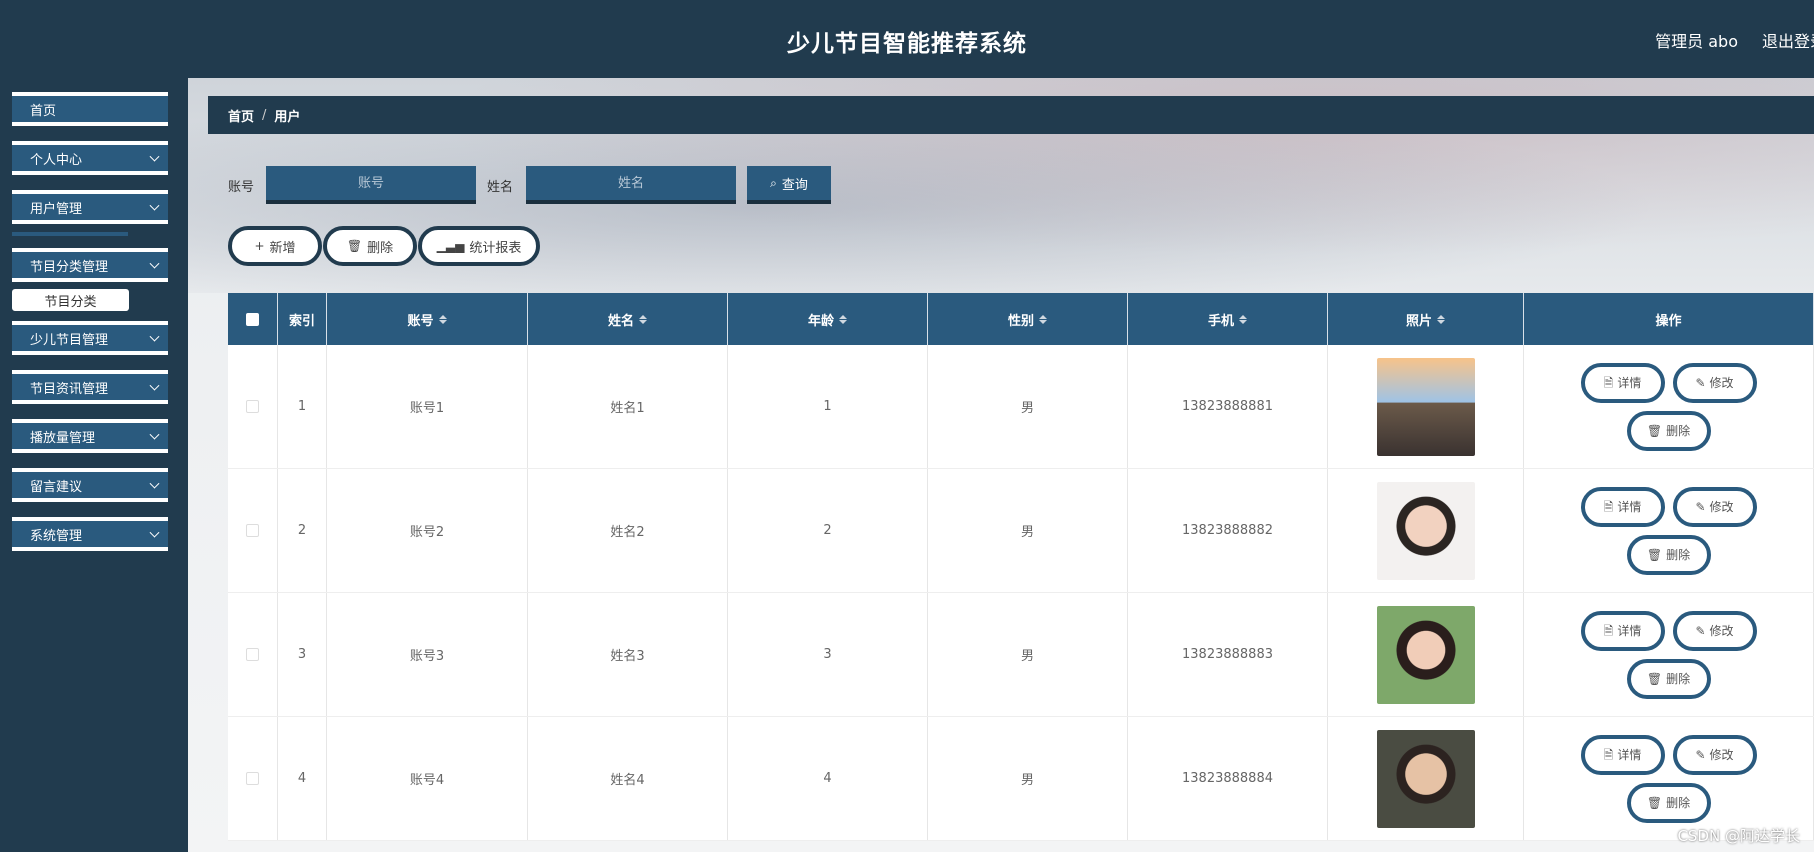 Image resolution: width=1814 pixels, height=852 pixels. Describe the element at coordinates (70, 234) in the screenshot. I see `submenu-divider` at that location.